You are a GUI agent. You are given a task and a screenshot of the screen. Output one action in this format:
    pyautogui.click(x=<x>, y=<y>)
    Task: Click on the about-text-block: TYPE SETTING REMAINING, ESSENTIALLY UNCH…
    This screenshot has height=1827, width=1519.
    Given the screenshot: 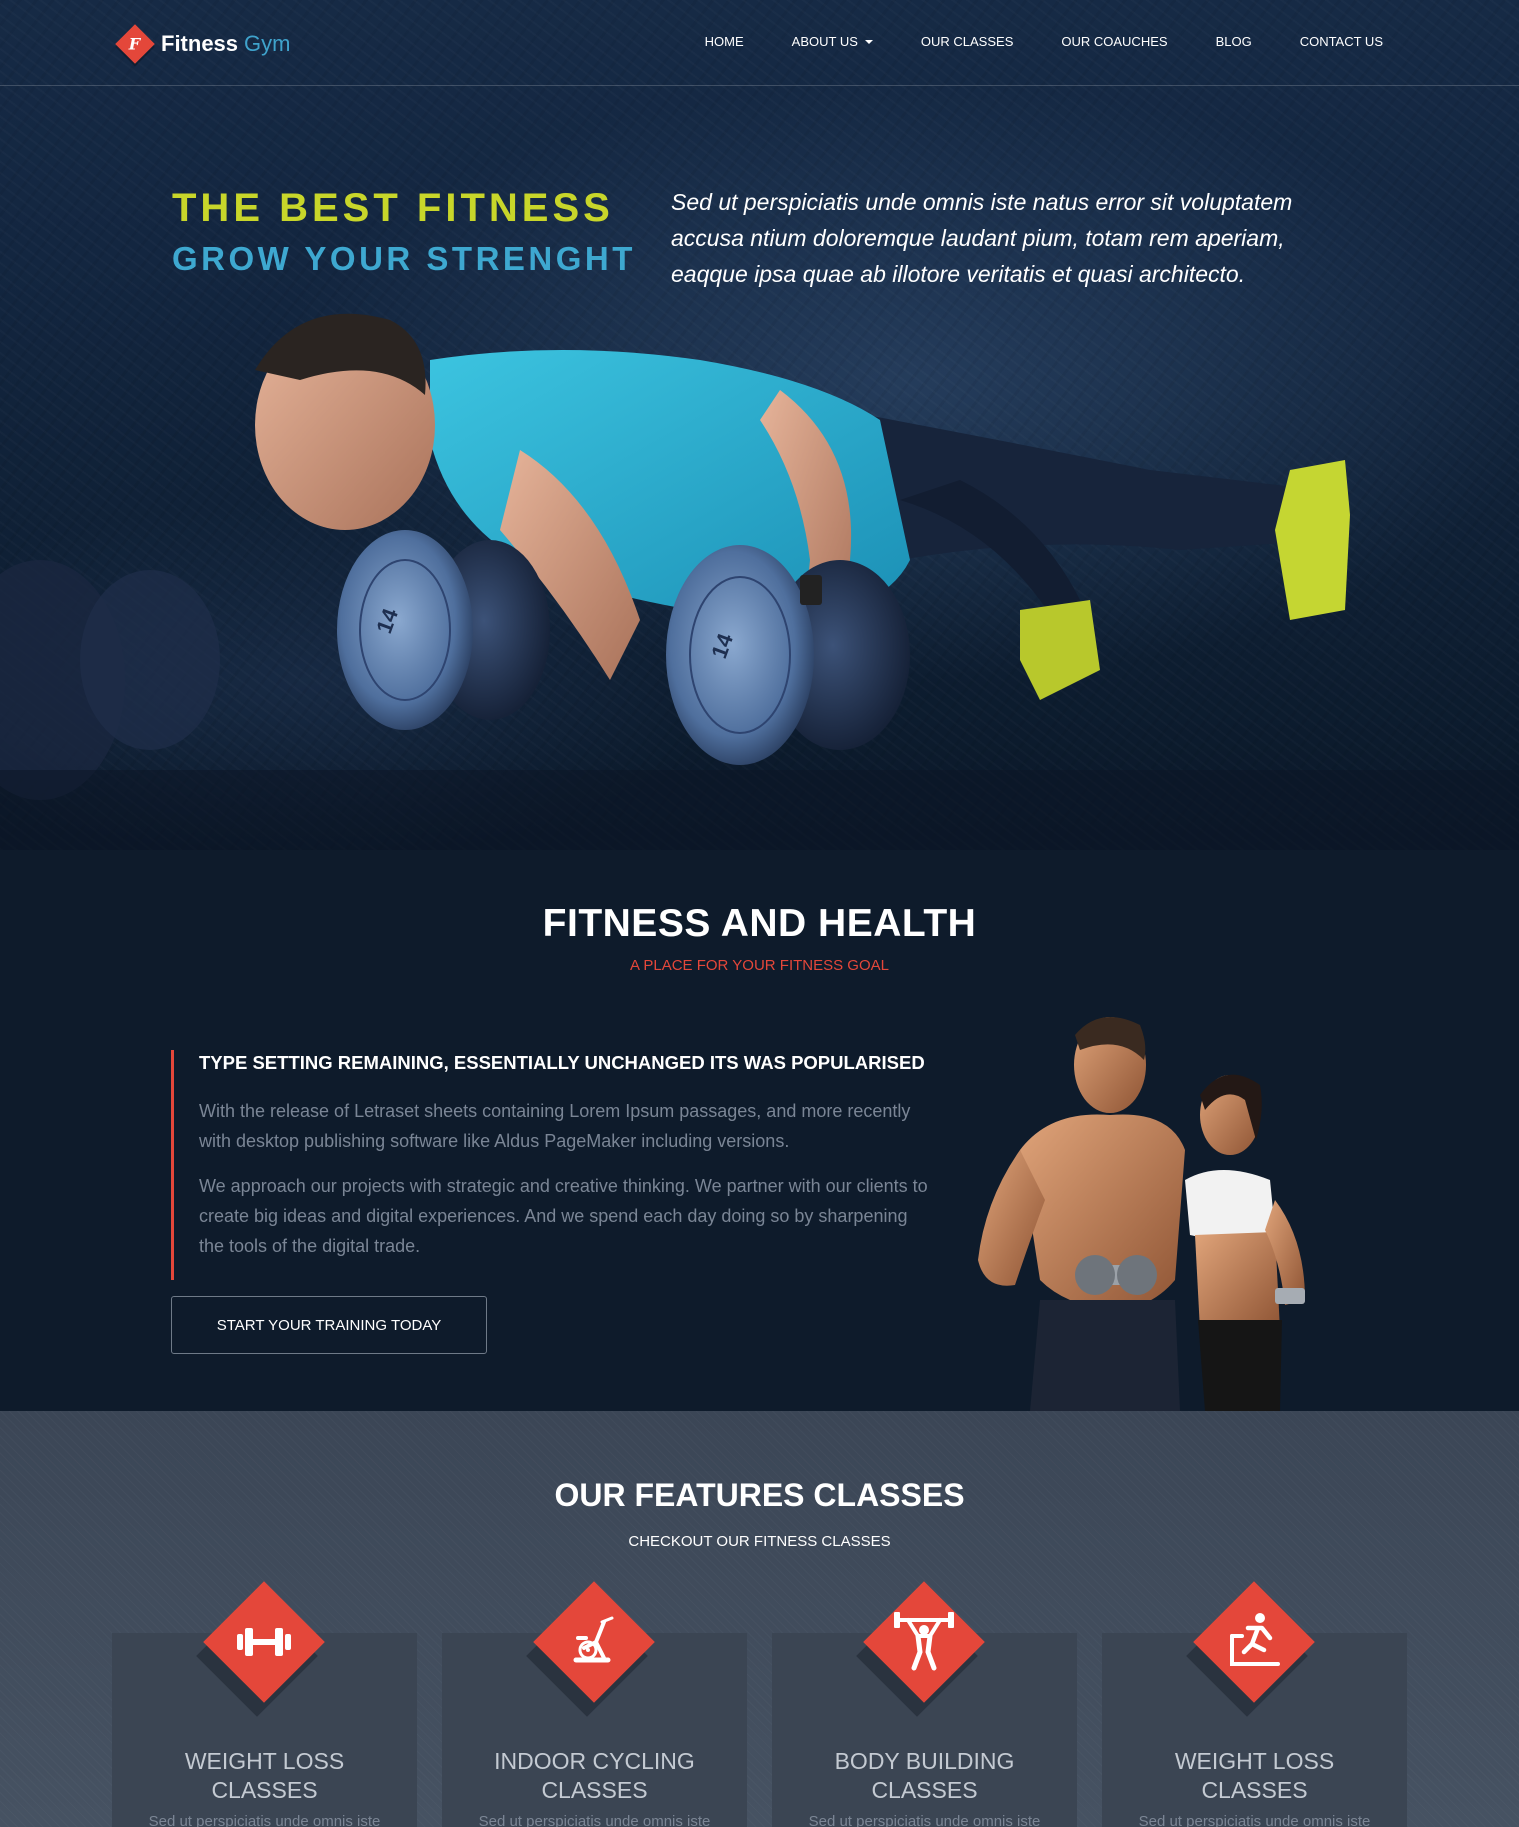 What is the action you would take?
    pyautogui.click(x=551, y=1165)
    